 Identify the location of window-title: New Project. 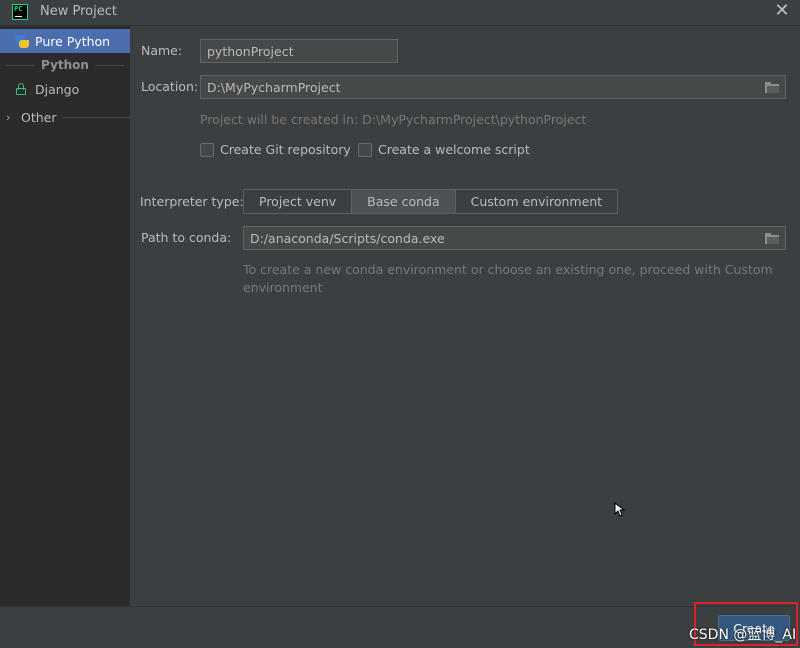
(78, 11).